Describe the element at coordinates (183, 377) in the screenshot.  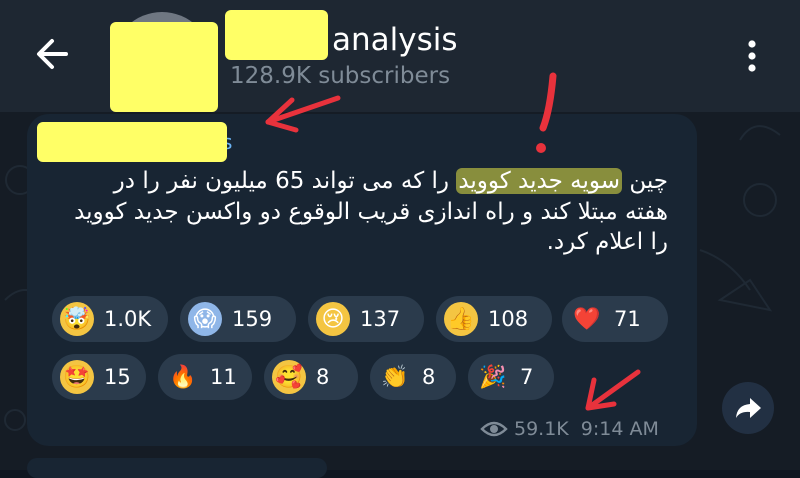
I see `fire-icon: 🔥` at that location.